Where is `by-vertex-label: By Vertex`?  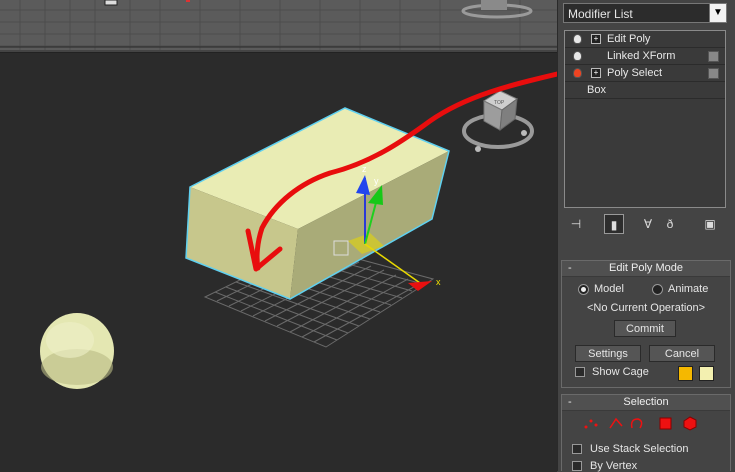 by-vertex-label: By Vertex is located at coordinates (614, 466).